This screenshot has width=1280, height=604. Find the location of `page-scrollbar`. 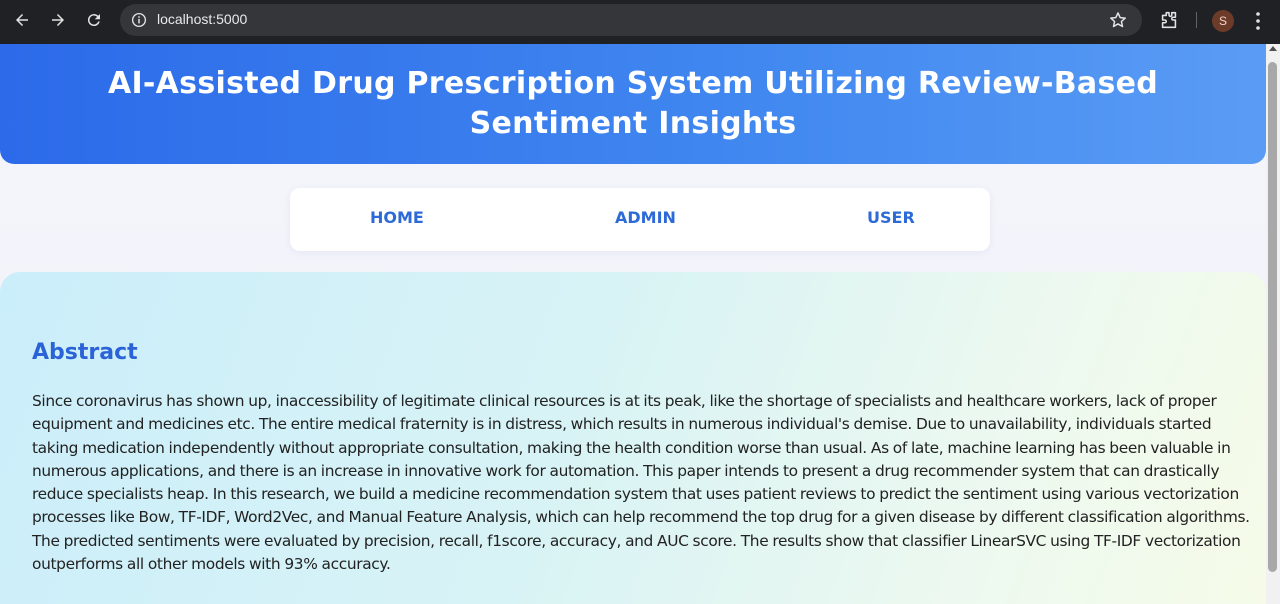

page-scrollbar is located at coordinates (1273, 324).